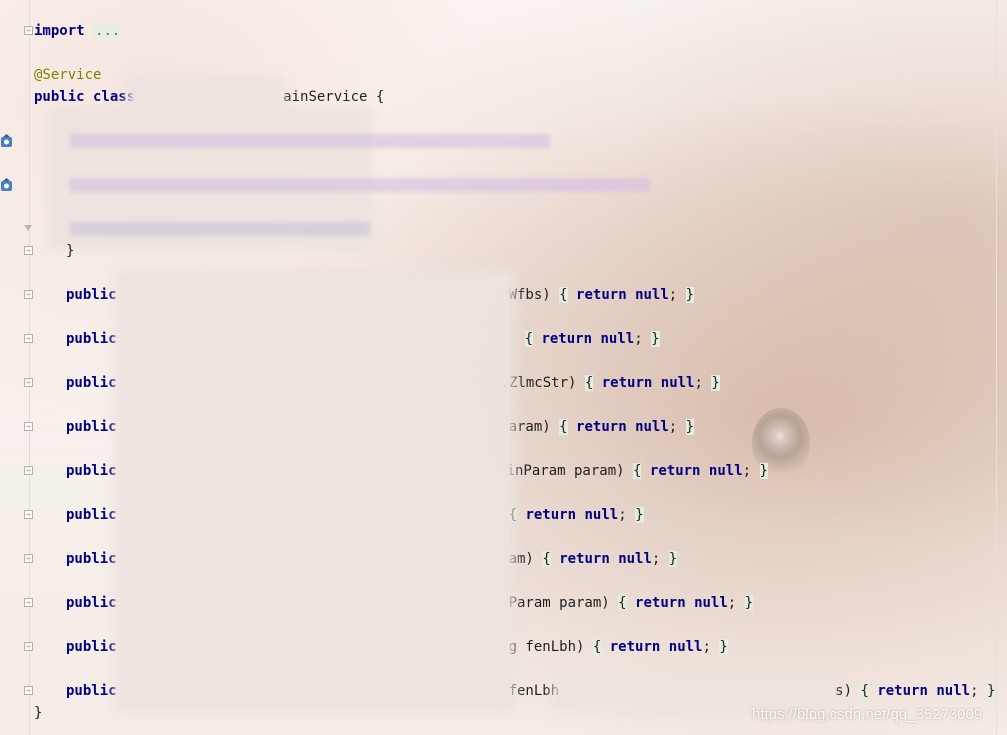 This screenshot has width=1007, height=735. What do you see at coordinates (529, 427) in the screenshot?
I see `method-signature-tail: aram)` at bounding box center [529, 427].